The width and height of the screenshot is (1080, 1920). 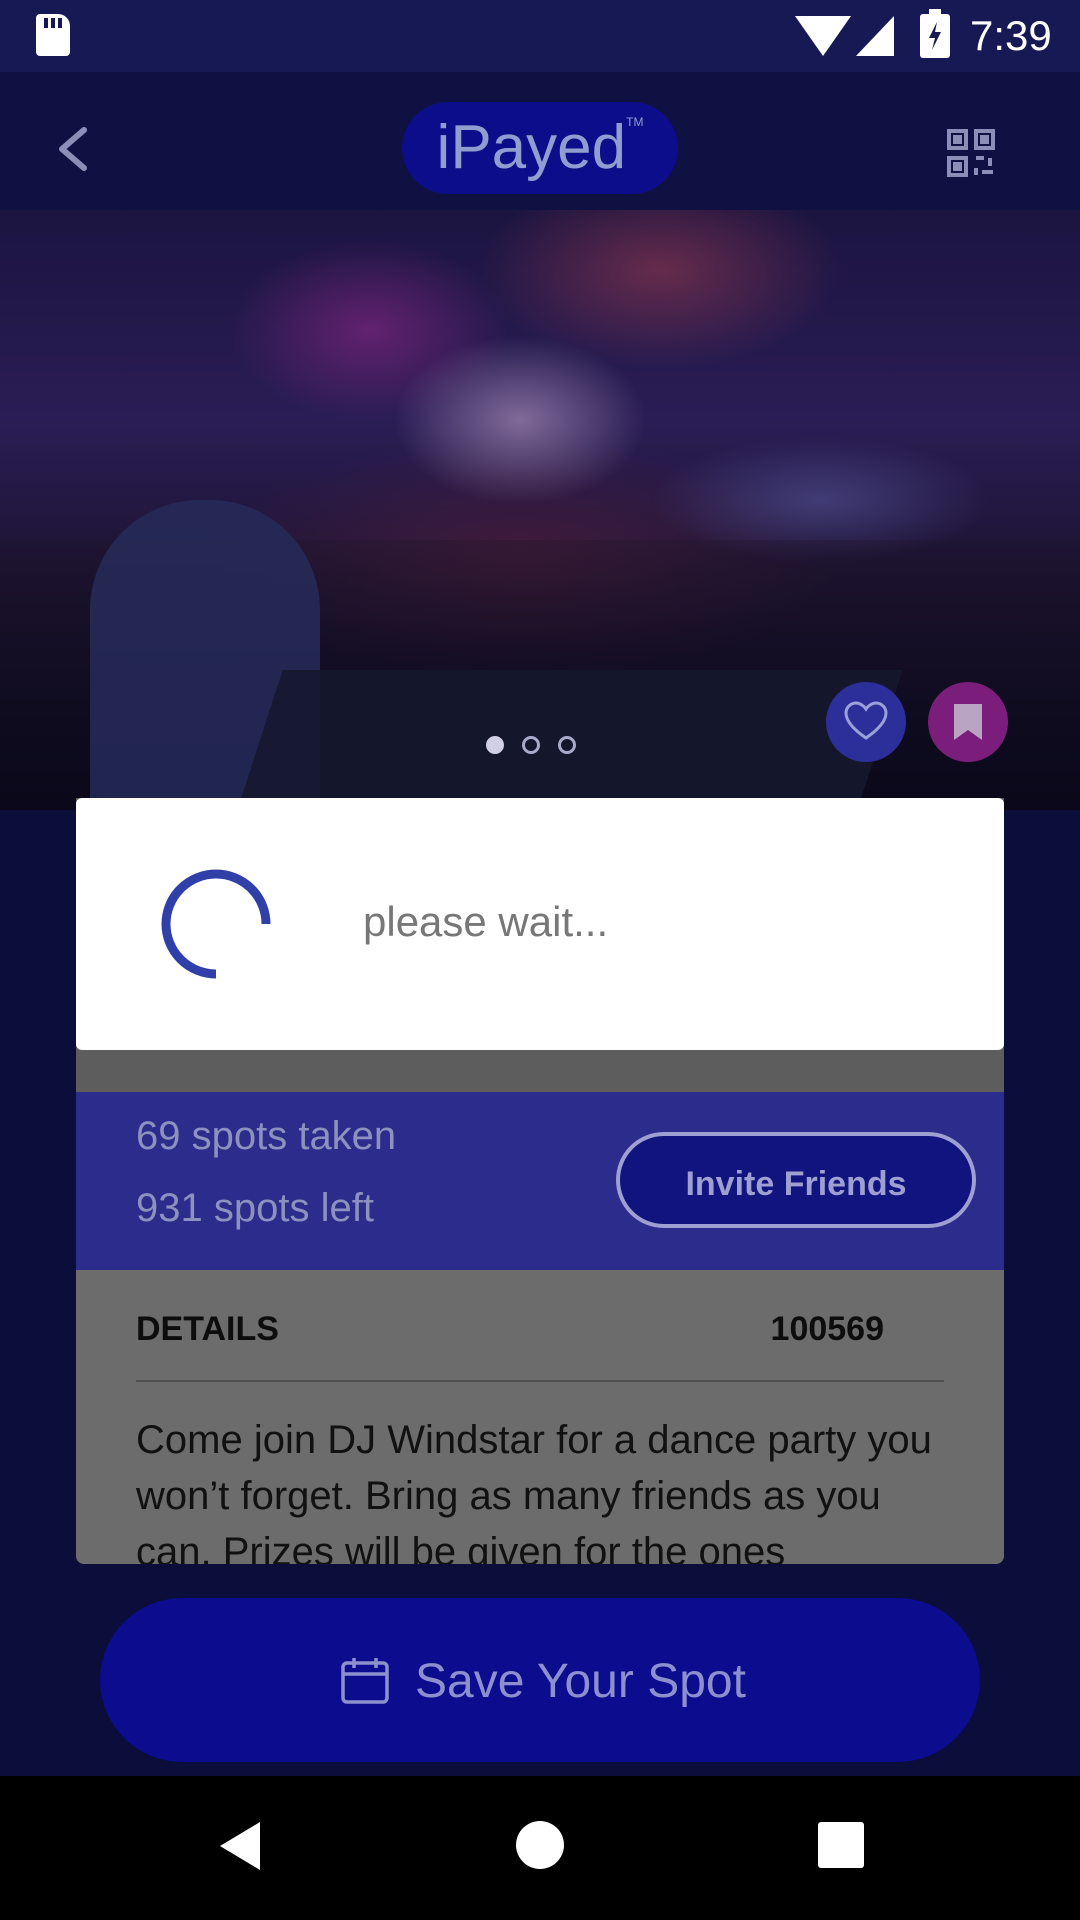 What do you see at coordinates (240, 1848) in the screenshot?
I see `back-triangle-icon` at bounding box center [240, 1848].